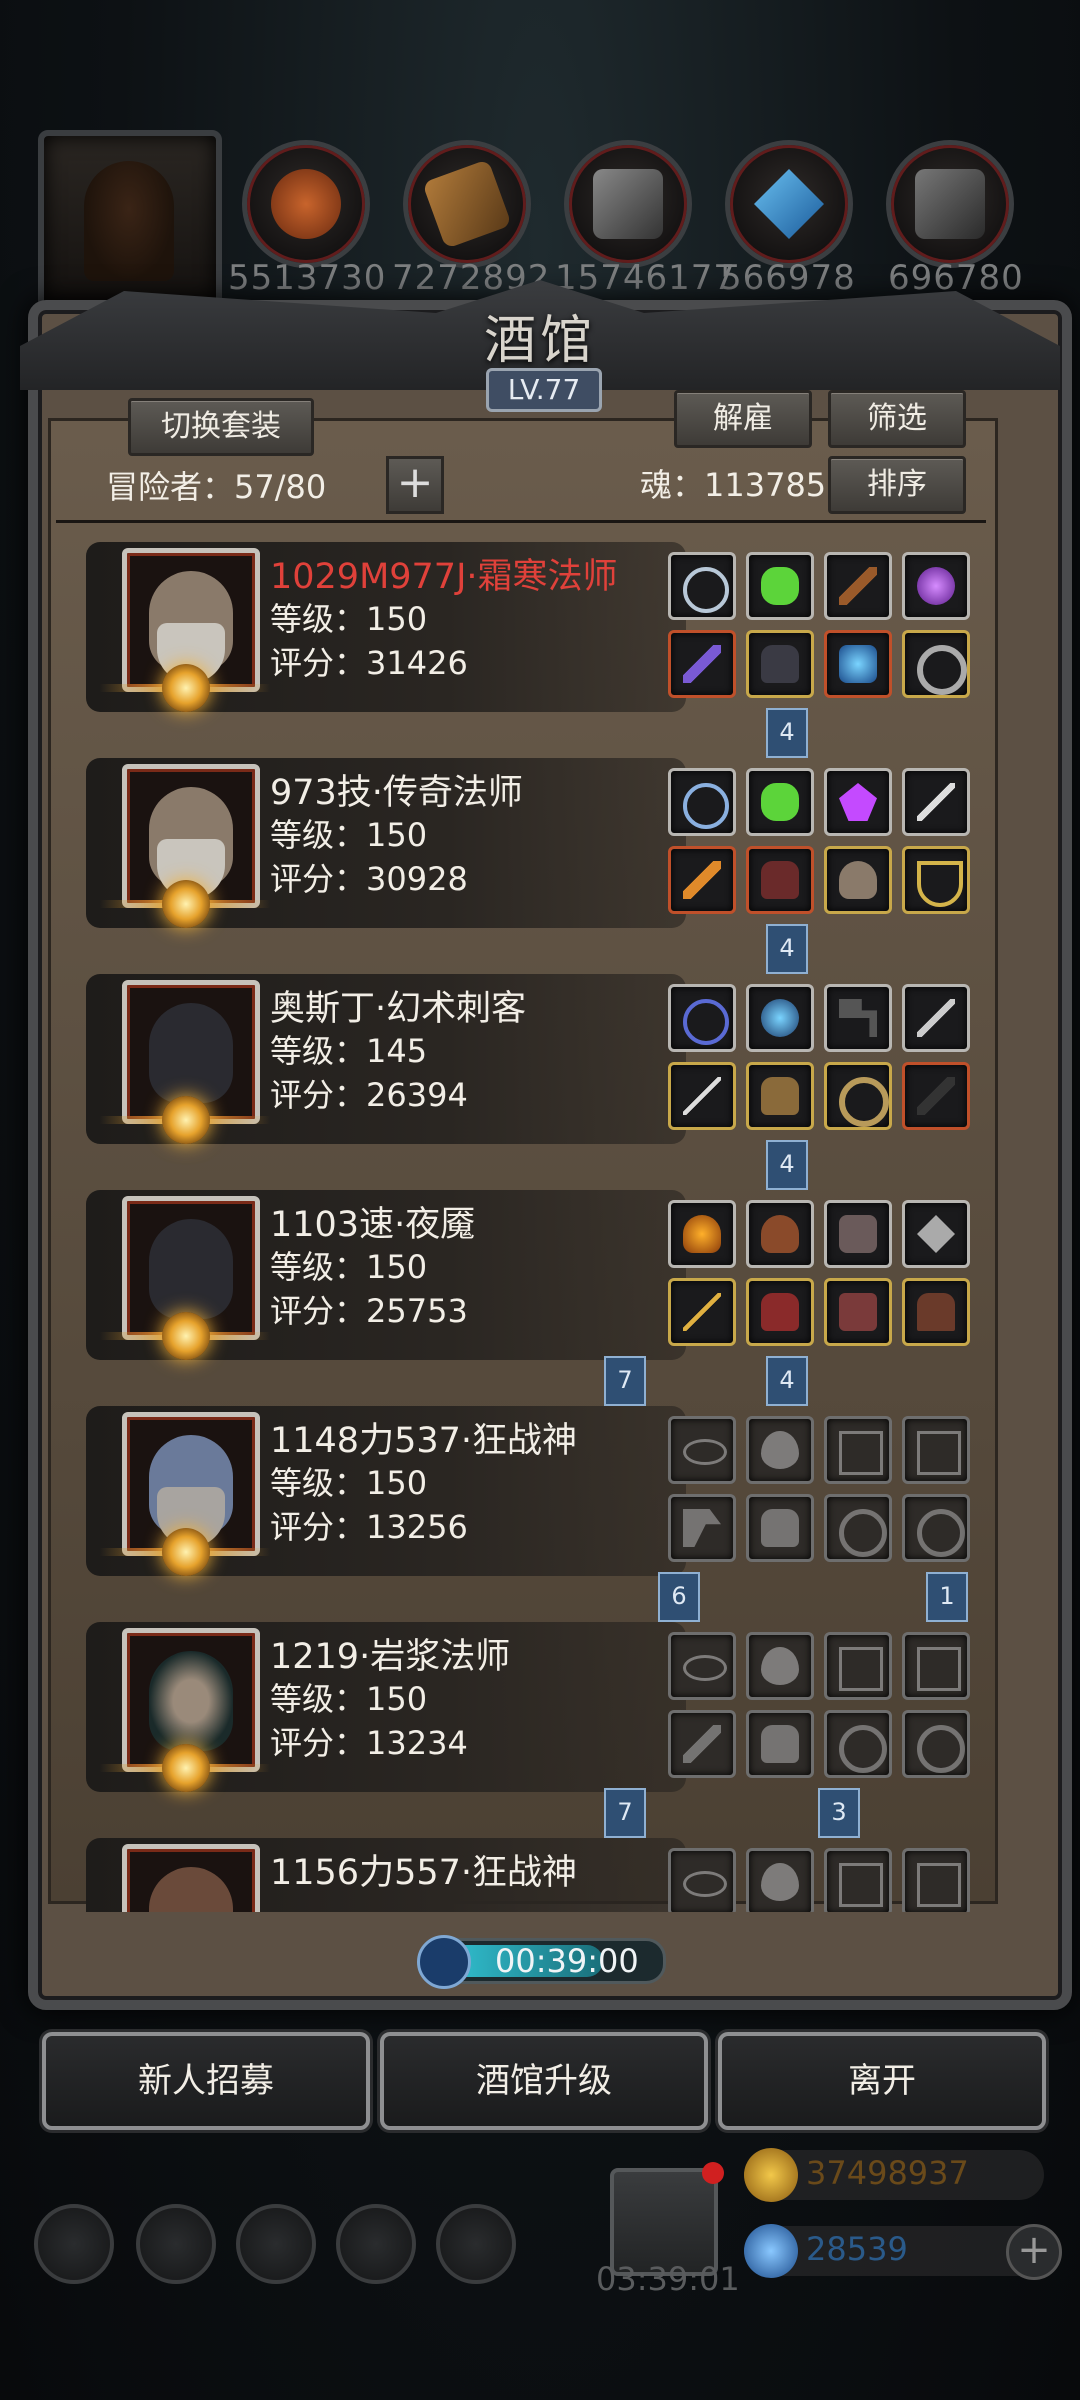 The height and width of the screenshot is (2400, 1080). What do you see at coordinates (936, 1018) in the screenshot?
I see `dagger-slot` at bounding box center [936, 1018].